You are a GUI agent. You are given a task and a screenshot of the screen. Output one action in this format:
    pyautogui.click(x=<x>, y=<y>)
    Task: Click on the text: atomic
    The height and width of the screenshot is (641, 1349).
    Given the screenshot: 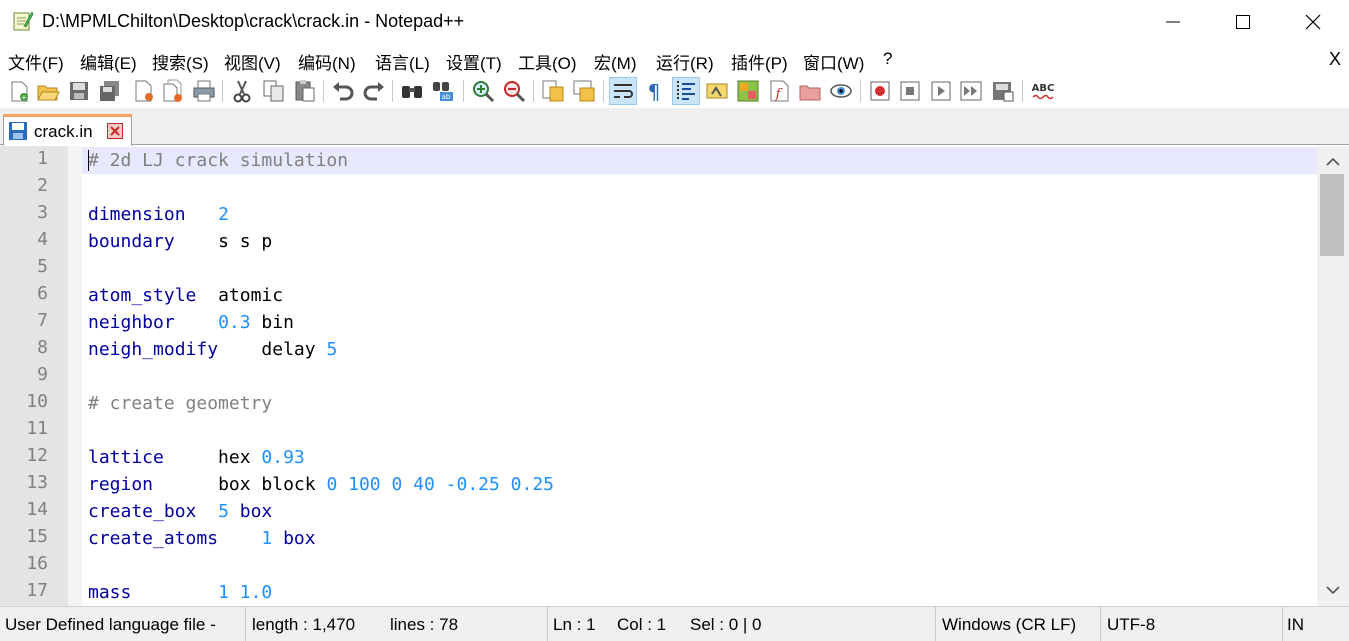 What is the action you would take?
    pyautogui.click(x=251, y=295)
    